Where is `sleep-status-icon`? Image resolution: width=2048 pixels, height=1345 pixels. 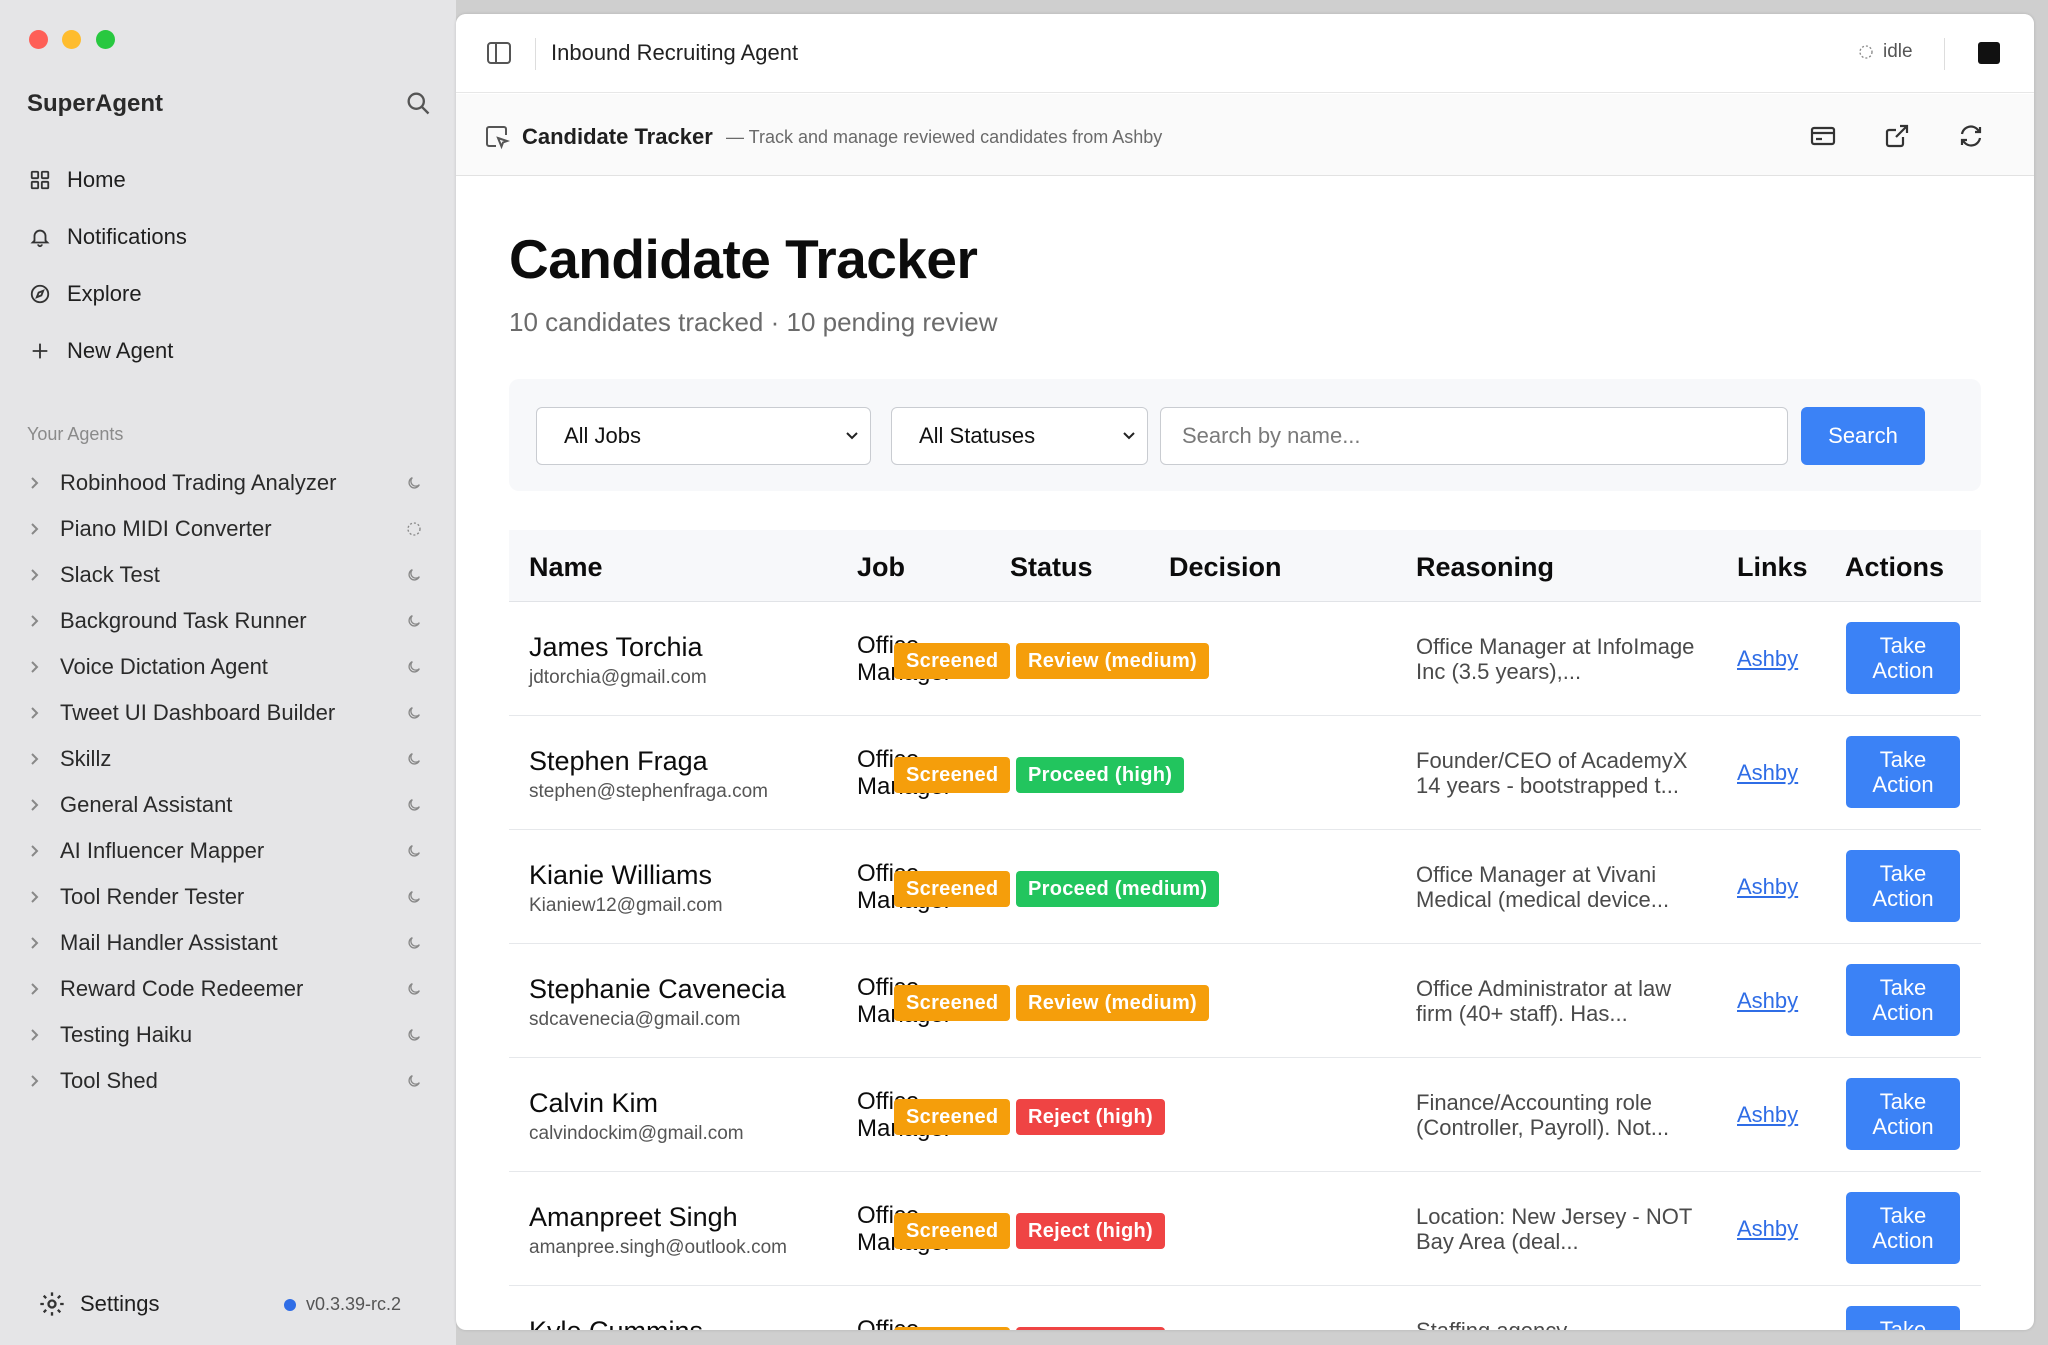
sleep-status-icon is located at coordinates (416, 1035).